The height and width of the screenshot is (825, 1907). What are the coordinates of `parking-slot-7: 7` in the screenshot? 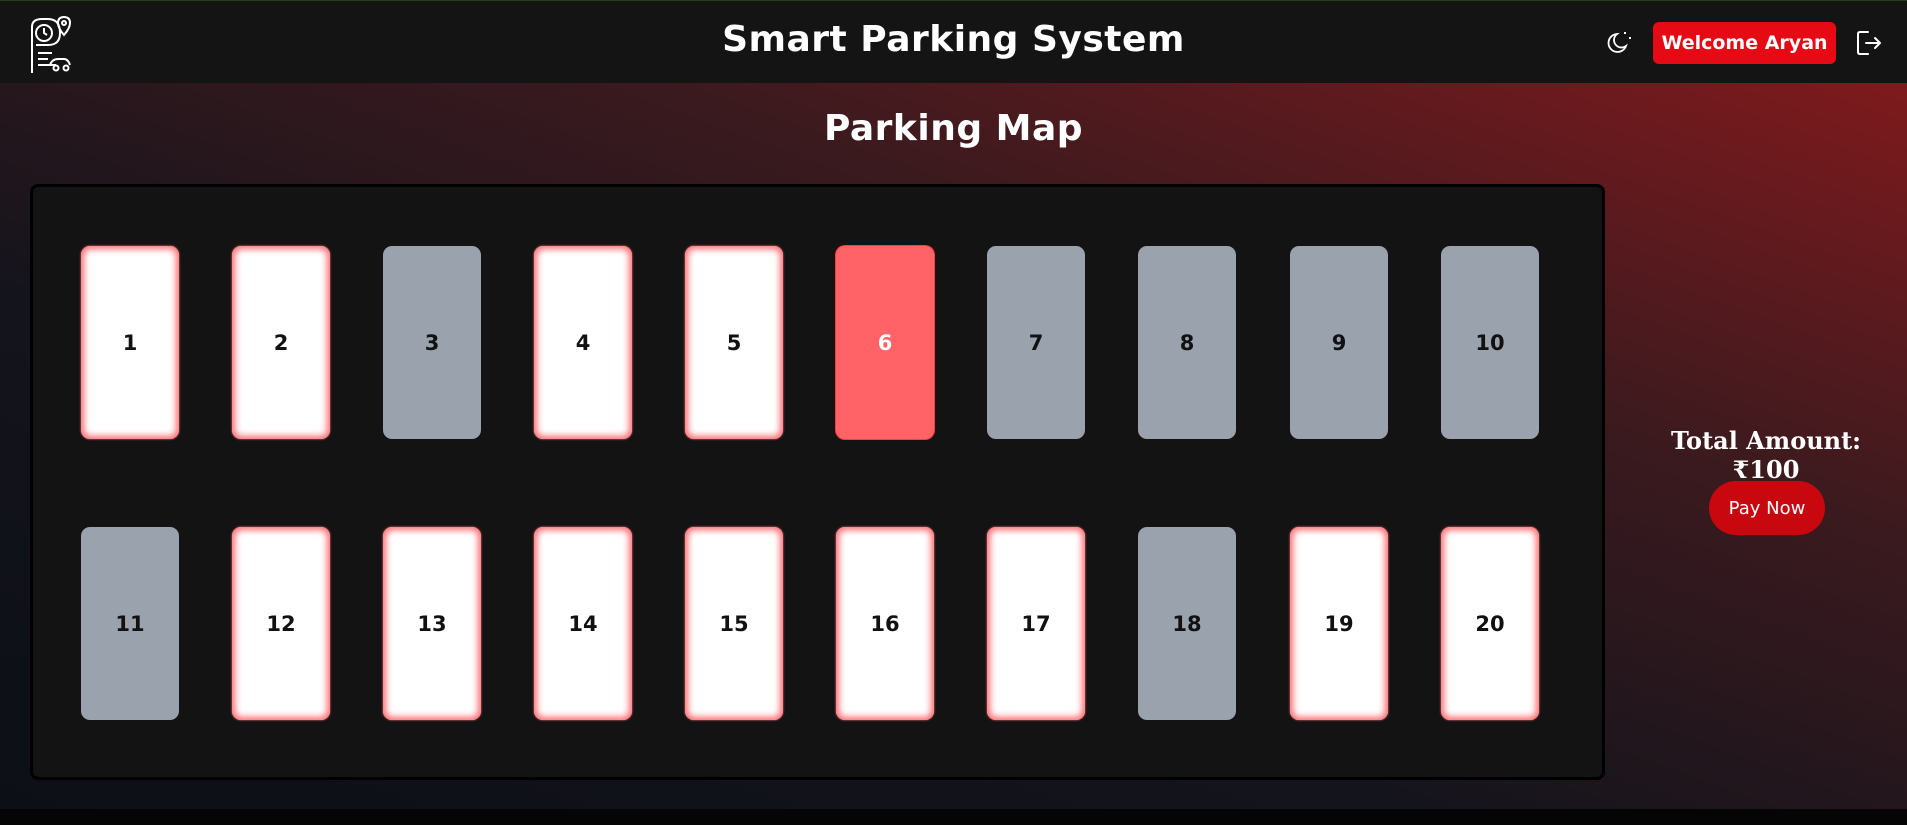 It's located at (1036, 342).